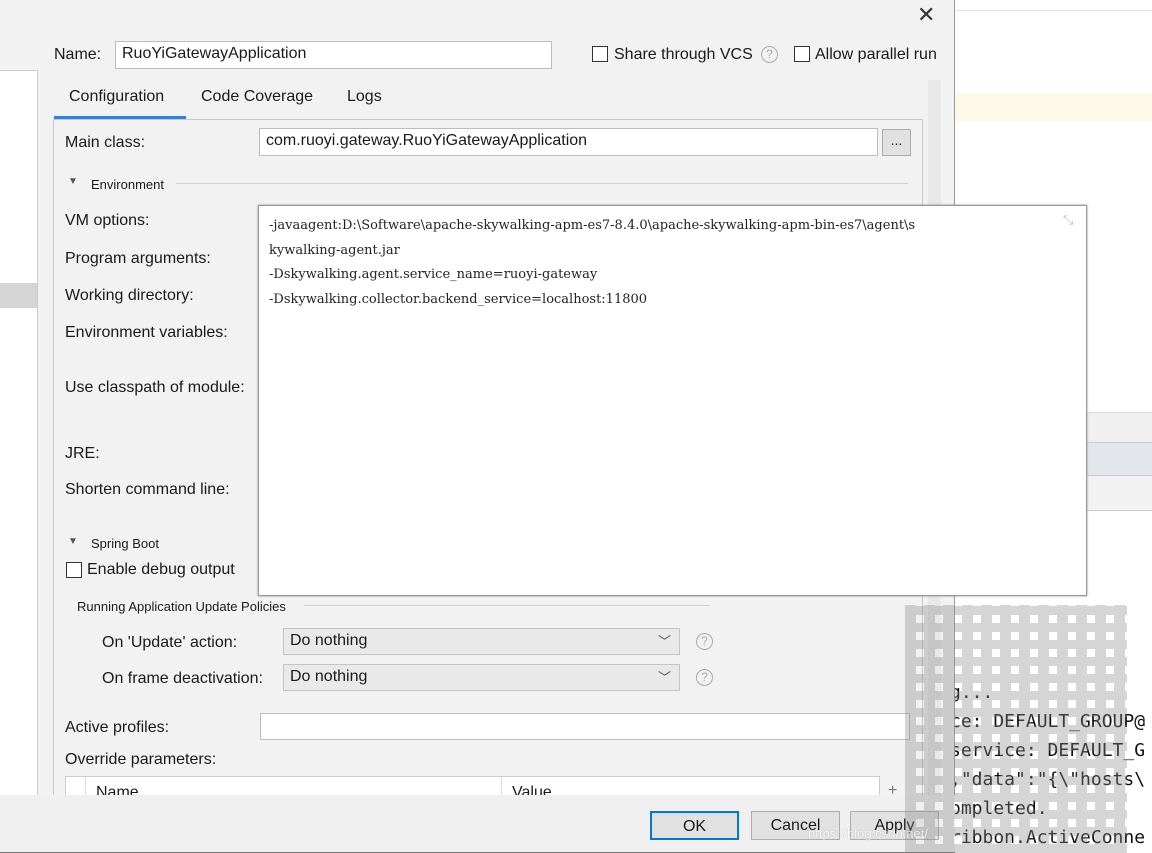 This screenshot has height=853, width=1152. Describe the element at coordinates (78, 54) in the screenshot. I see `name-label: Name:` at that location.